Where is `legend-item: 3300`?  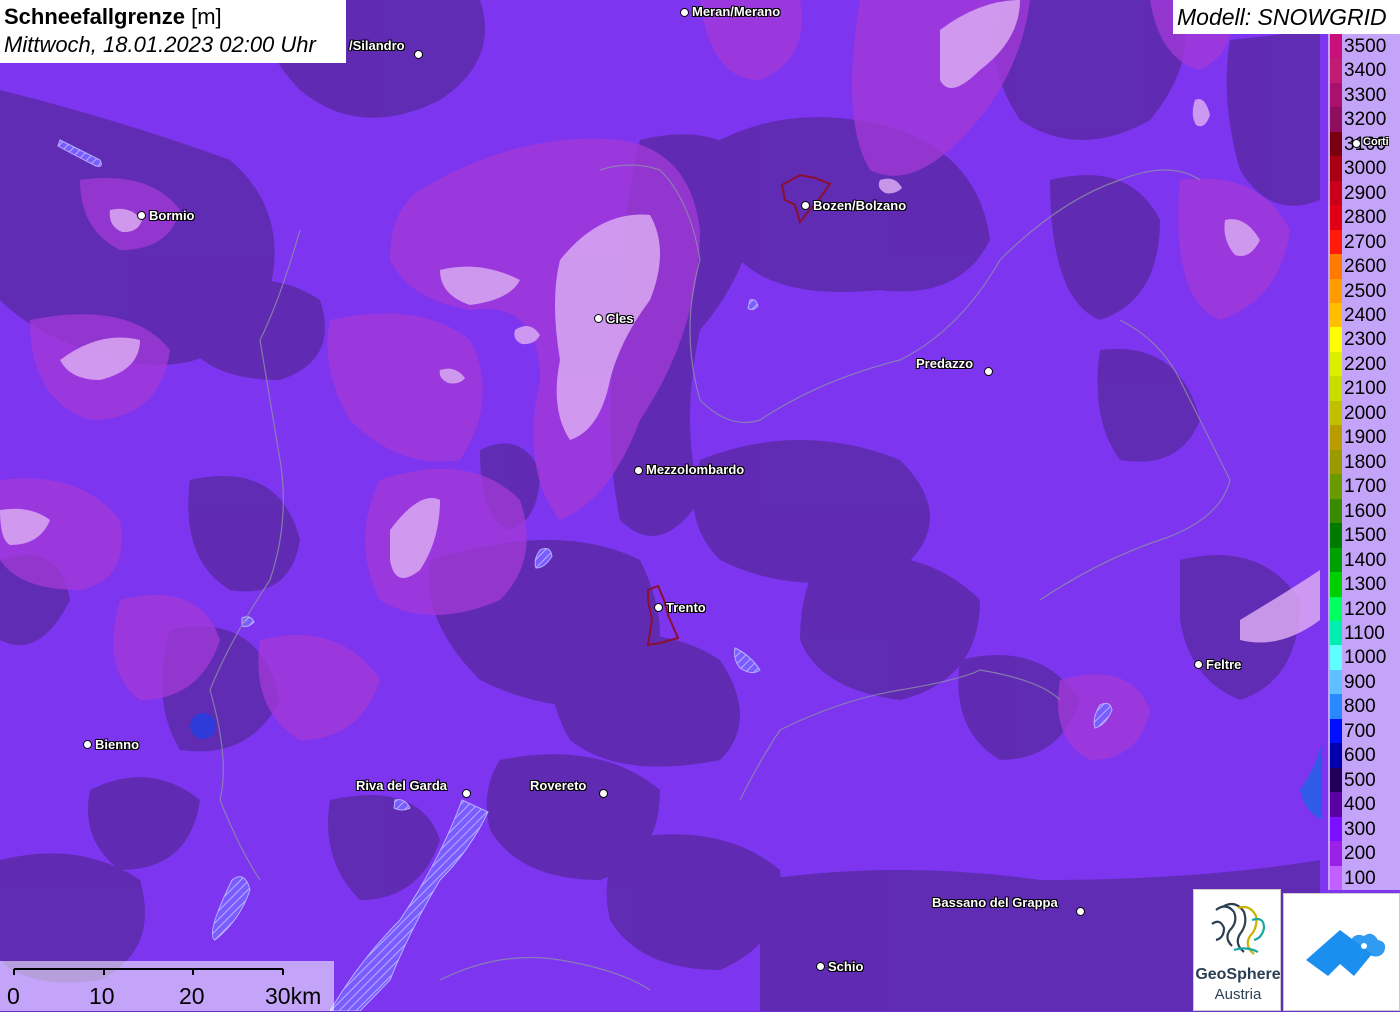
legend-item: 3300 is located at coordinates (1364, 95).